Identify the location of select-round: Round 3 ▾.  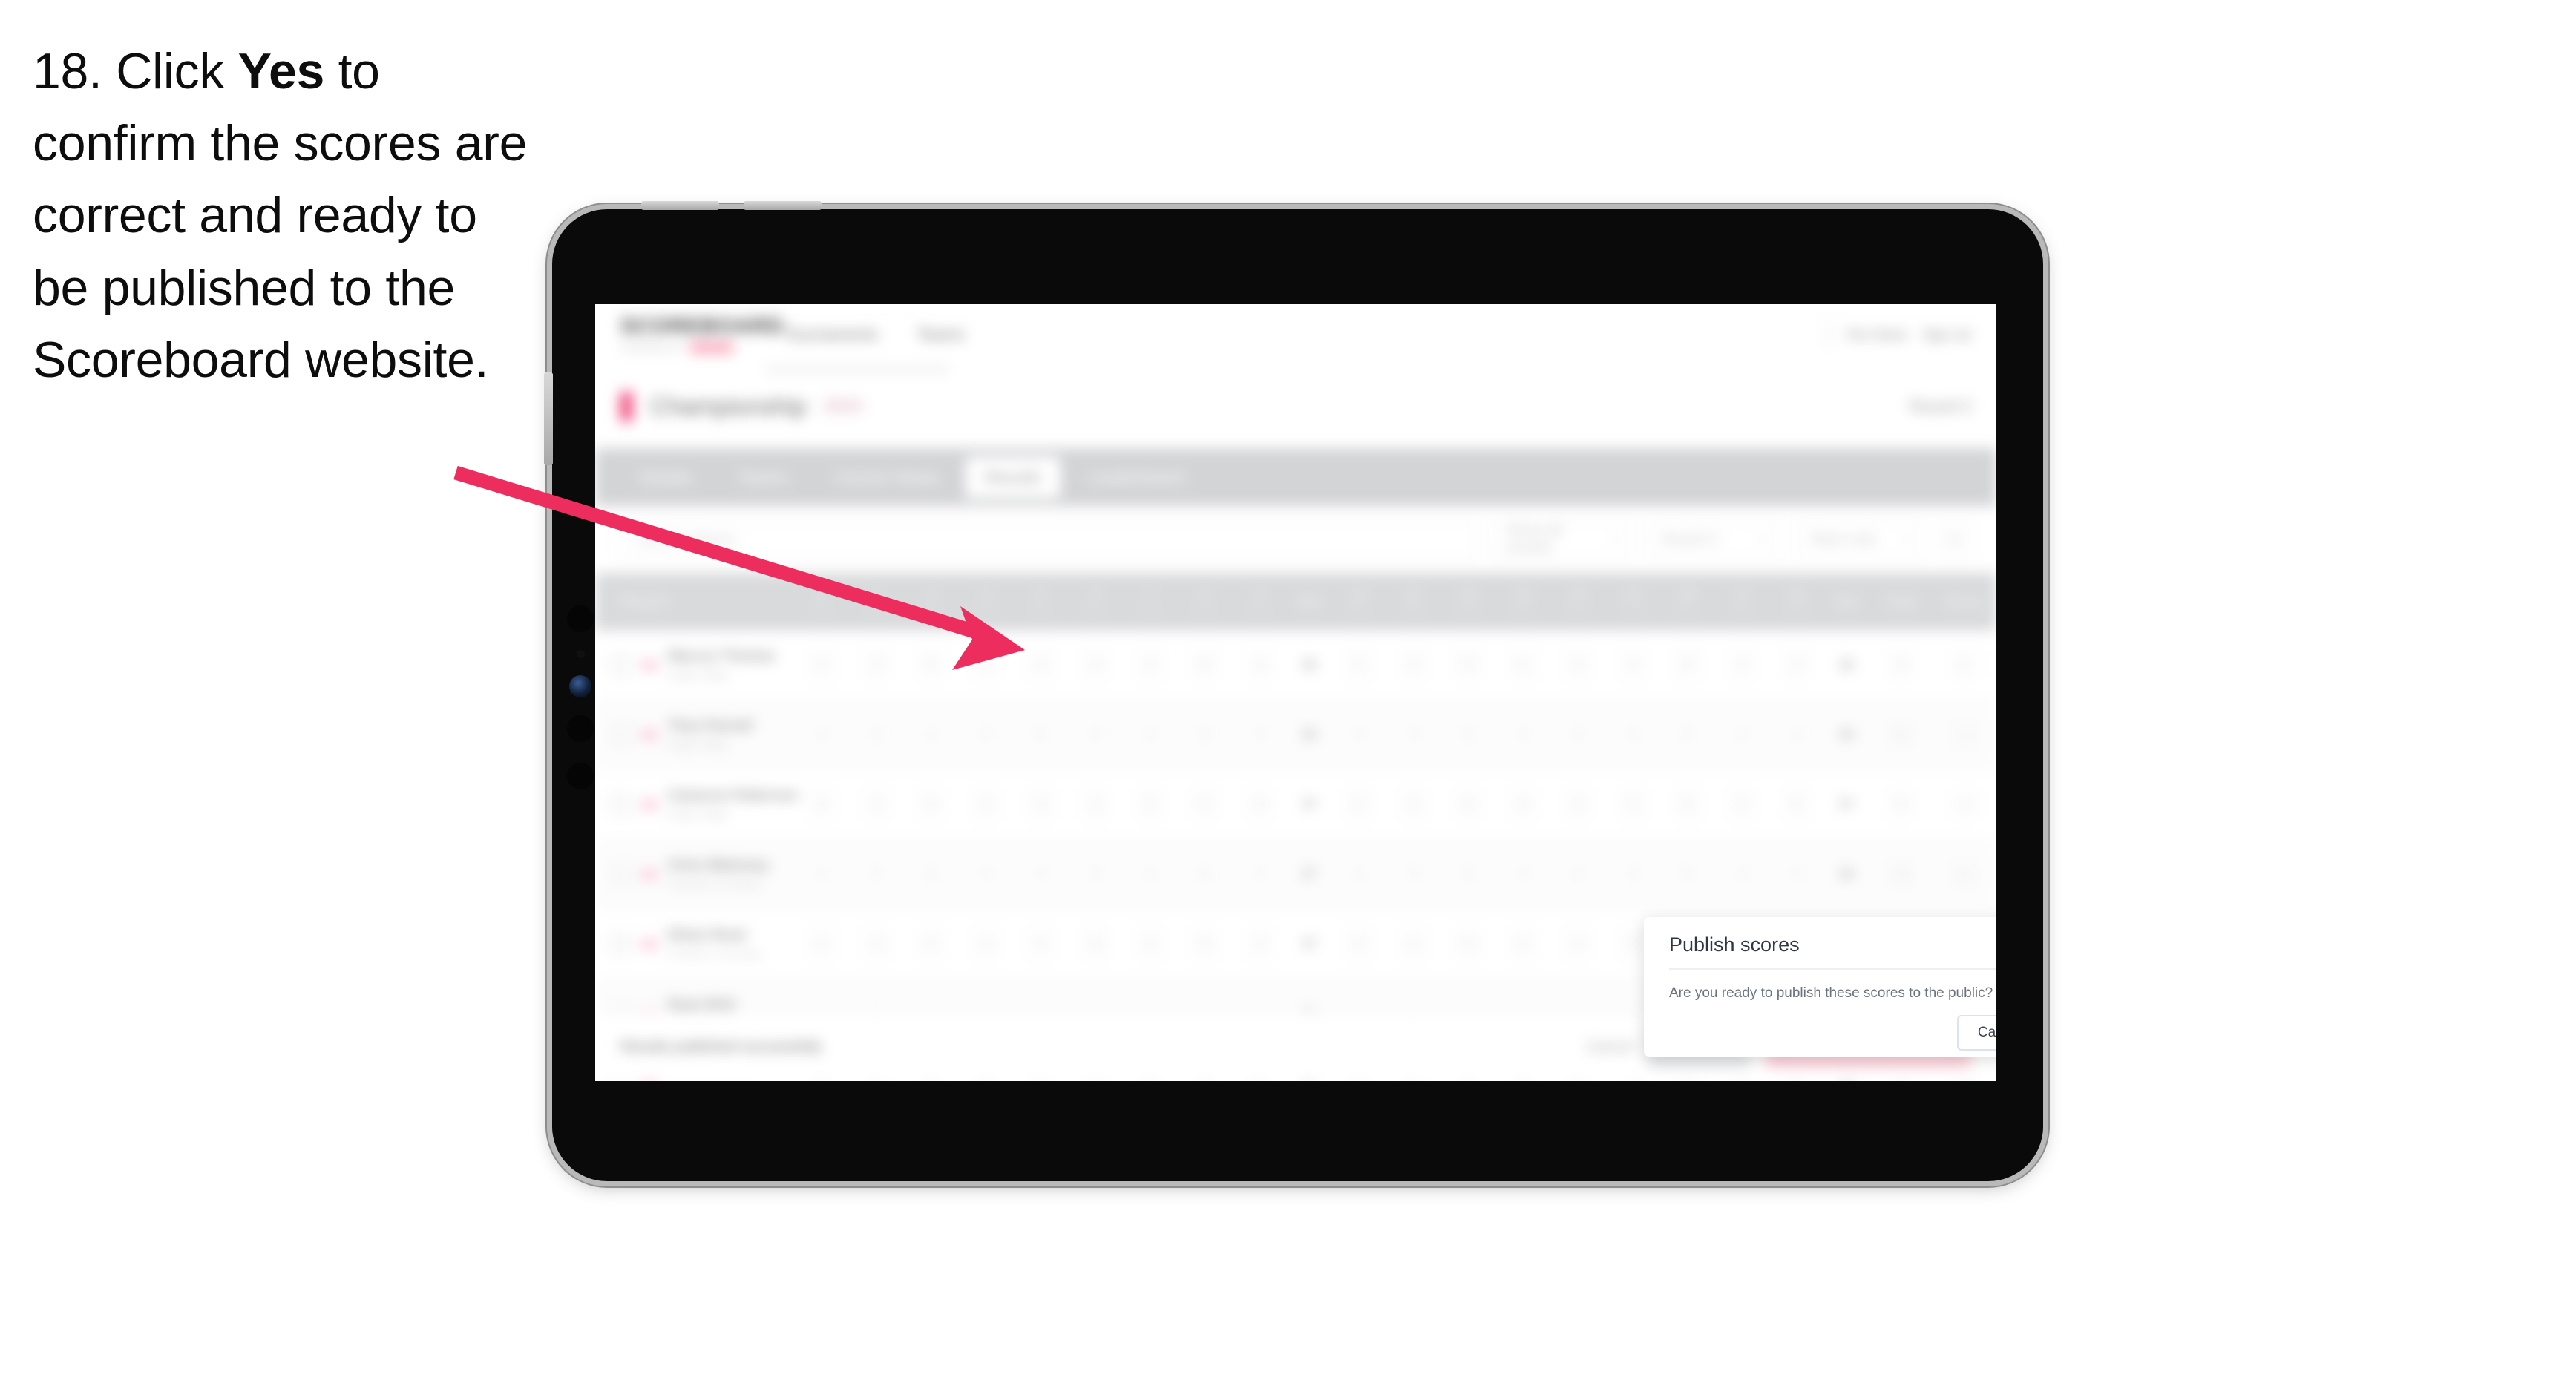
(1713, 539).